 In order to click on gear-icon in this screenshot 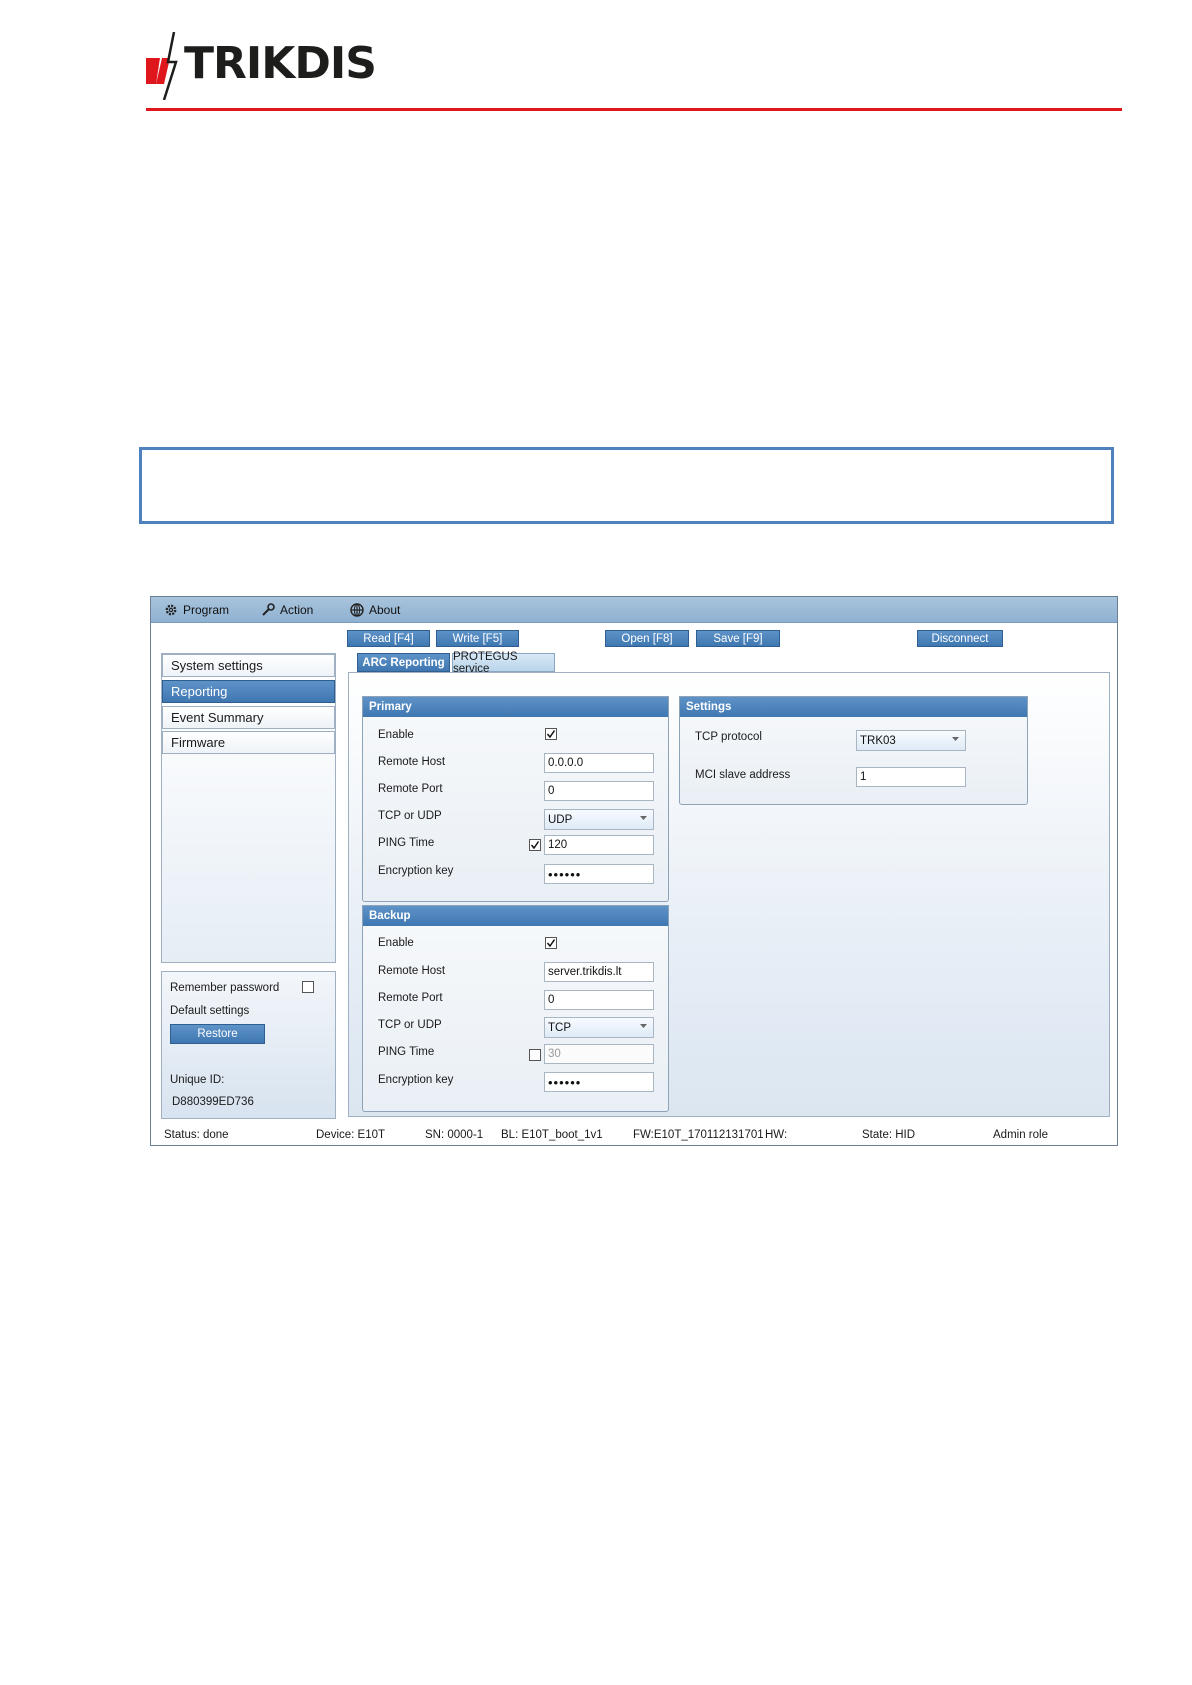, I will do `click(171, 610)`.